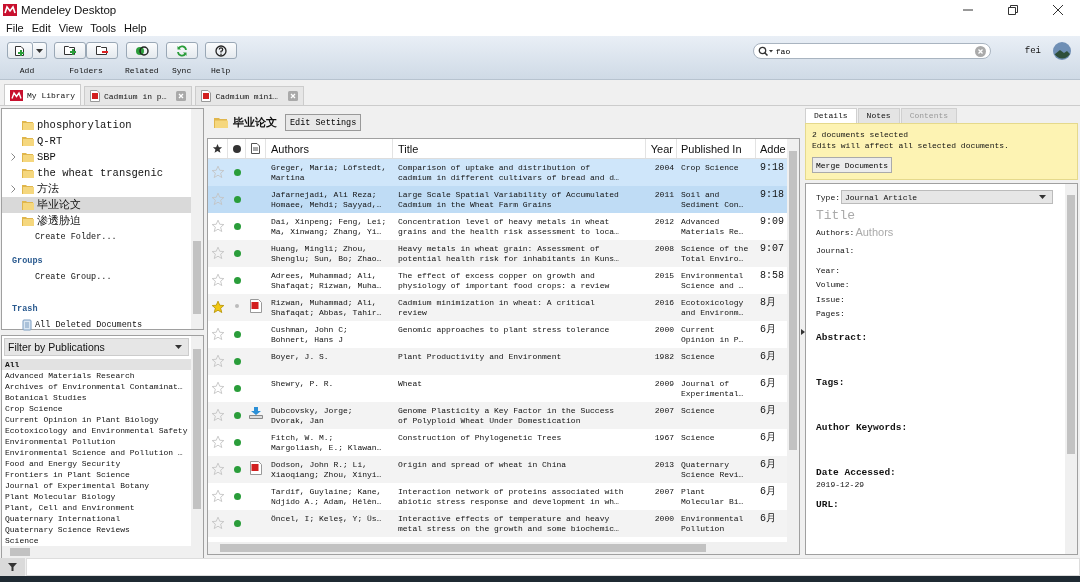 Image resolution: width=1080 pixels, height=582 pixels. Describe the element at coordinates (96, 496) in the screenshot. I see `filter-item: Plant Molecular Biology` at that location.